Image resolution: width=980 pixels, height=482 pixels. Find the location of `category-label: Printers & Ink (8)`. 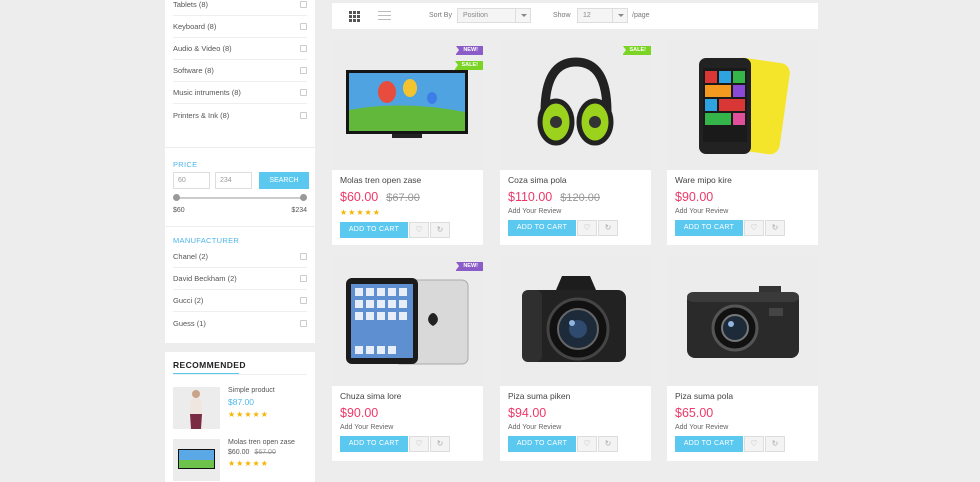

category-label: Printers & Ink (8) is located at coordinates (201, 115).